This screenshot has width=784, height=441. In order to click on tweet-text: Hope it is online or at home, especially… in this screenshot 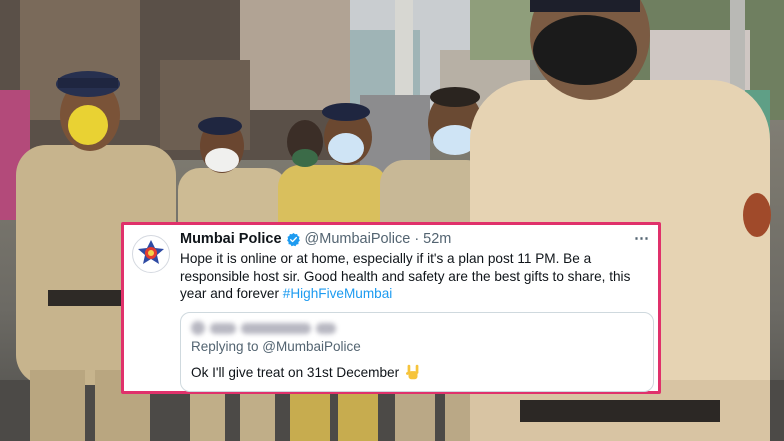, I will do `click(415, 276)`.